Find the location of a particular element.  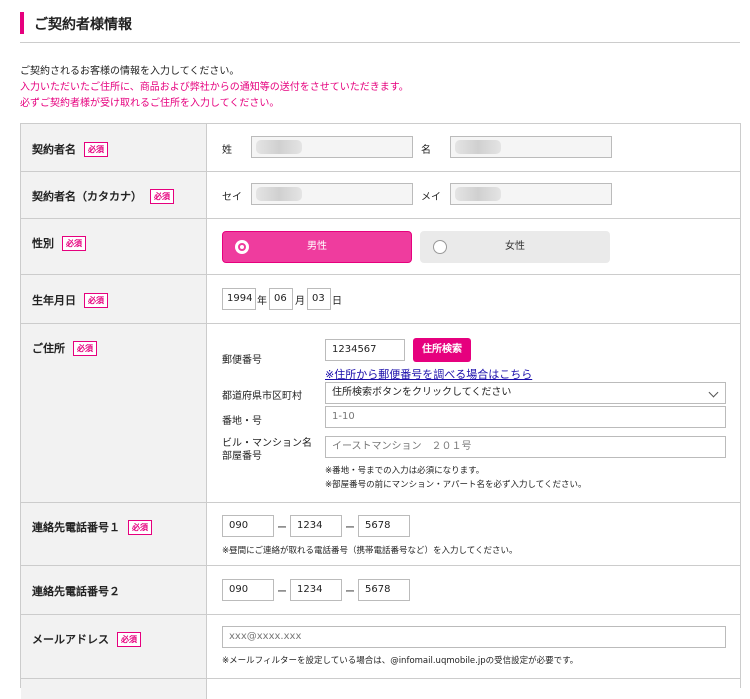

address-label: ご住所 is located at coordinates (48, 348).